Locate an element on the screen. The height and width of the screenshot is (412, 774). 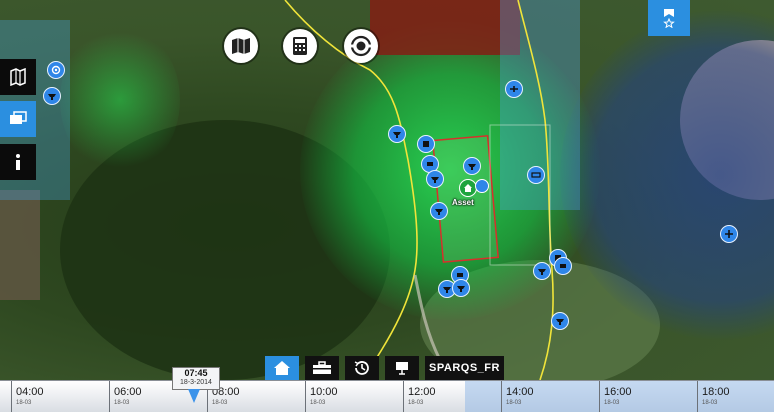
timeline-tick: 16:00 18-03 is located at coordinates (615, 396).